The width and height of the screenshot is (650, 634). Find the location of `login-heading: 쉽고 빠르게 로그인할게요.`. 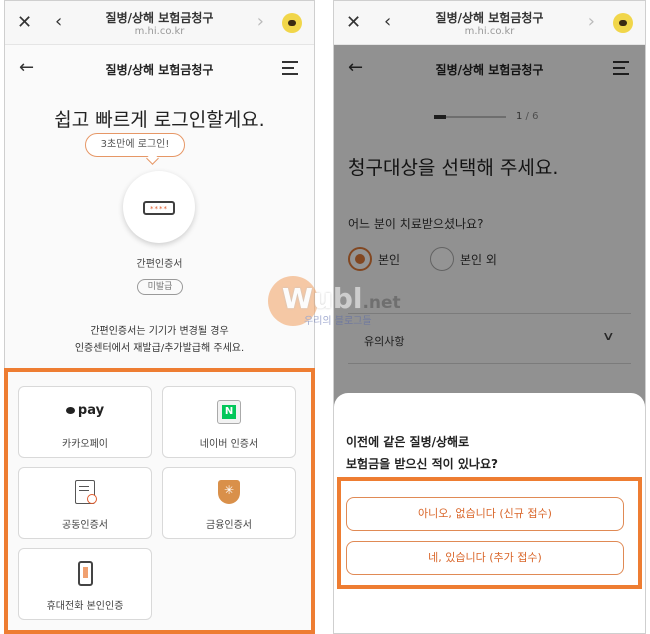

login-heading: 쉽고 빠르게 로그인할게요. is located at coordinates (159, 120).